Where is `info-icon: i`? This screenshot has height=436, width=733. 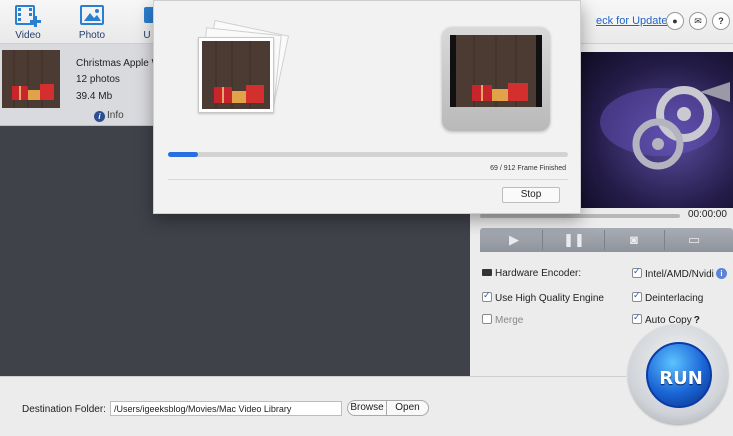 info-icon: i is located at coordinates (99, 116).